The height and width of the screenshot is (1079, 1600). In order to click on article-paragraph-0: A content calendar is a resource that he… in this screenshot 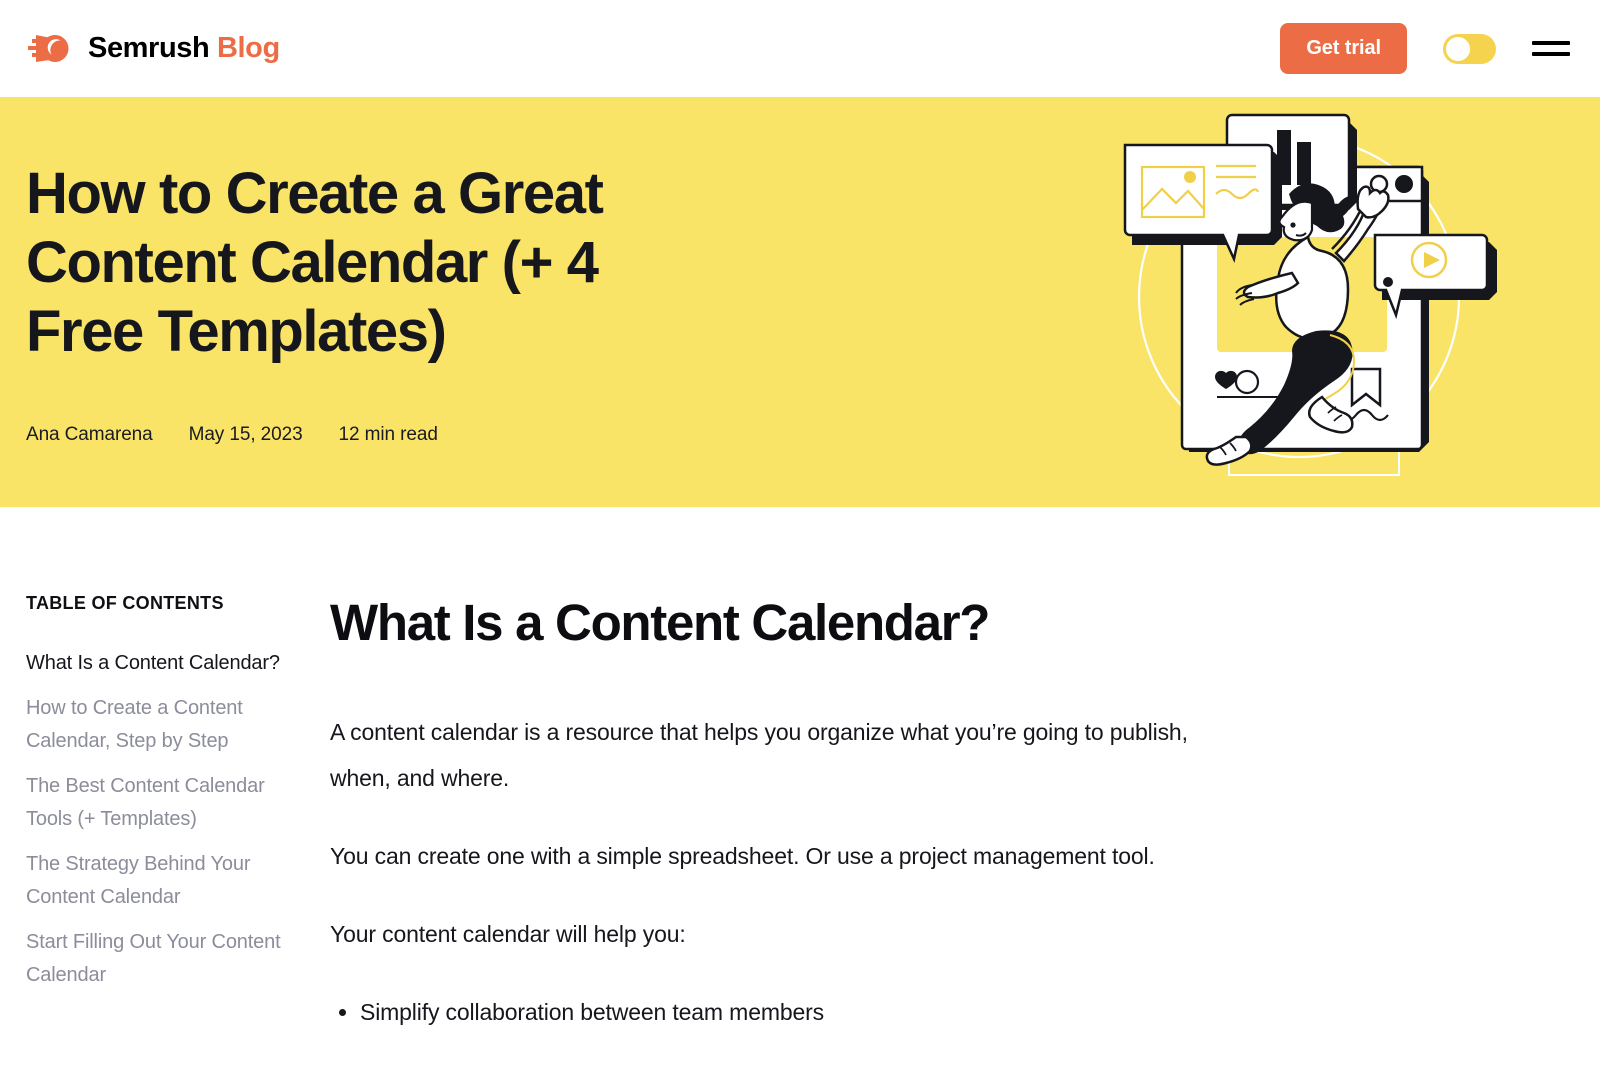, I will do `click(759, 755)`.